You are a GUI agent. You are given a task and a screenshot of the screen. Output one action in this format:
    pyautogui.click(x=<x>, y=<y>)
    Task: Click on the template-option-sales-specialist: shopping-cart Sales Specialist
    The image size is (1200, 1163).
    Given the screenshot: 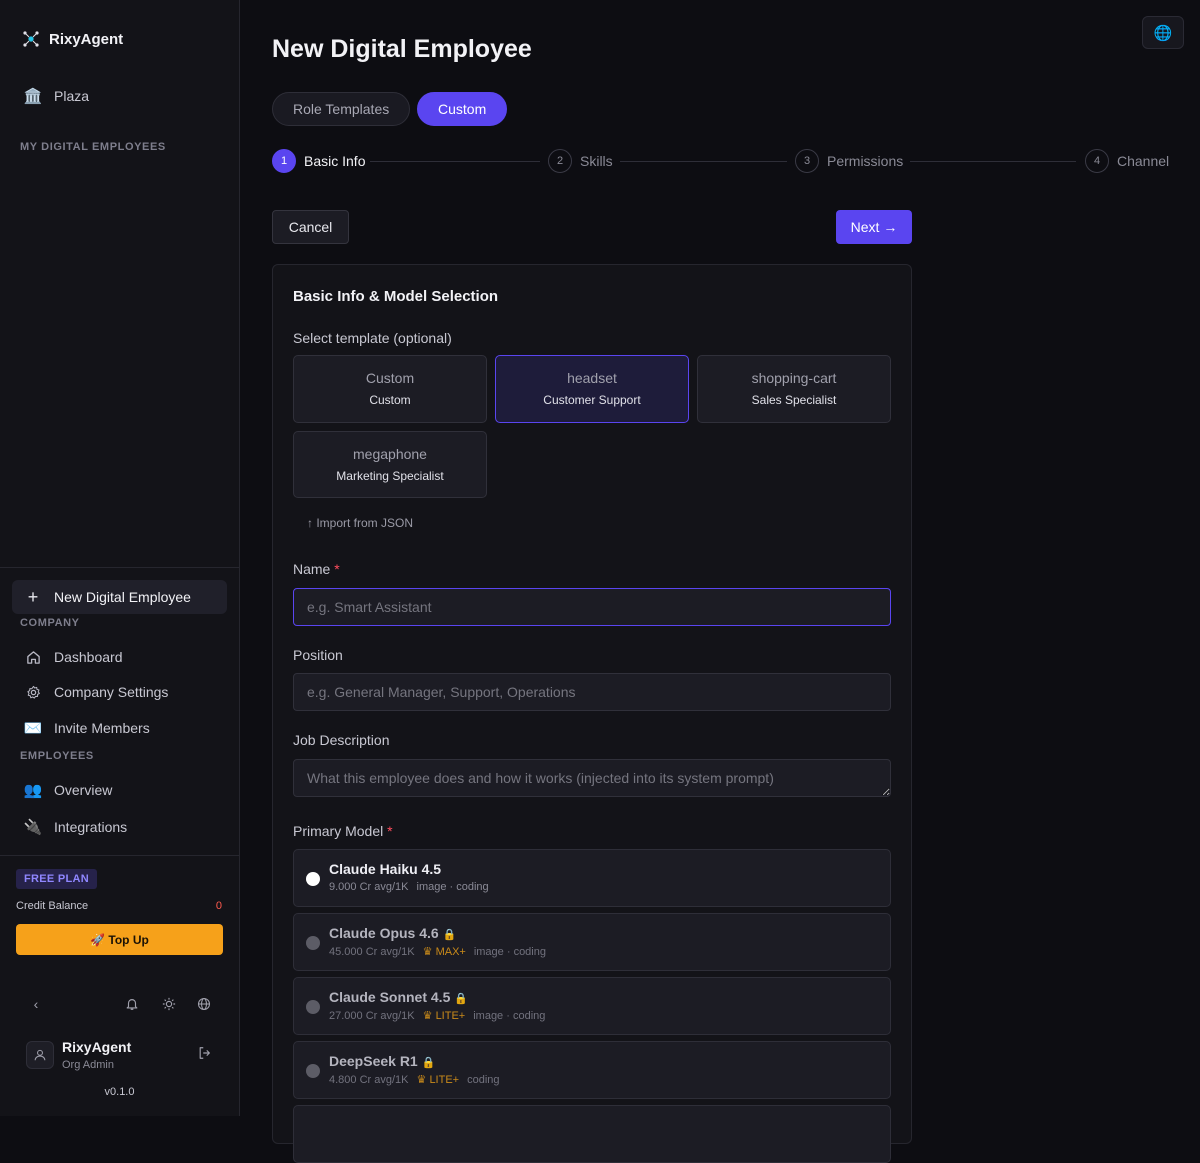 What is the action you would take?
    pyautogui.click(x=794, y=389)
    